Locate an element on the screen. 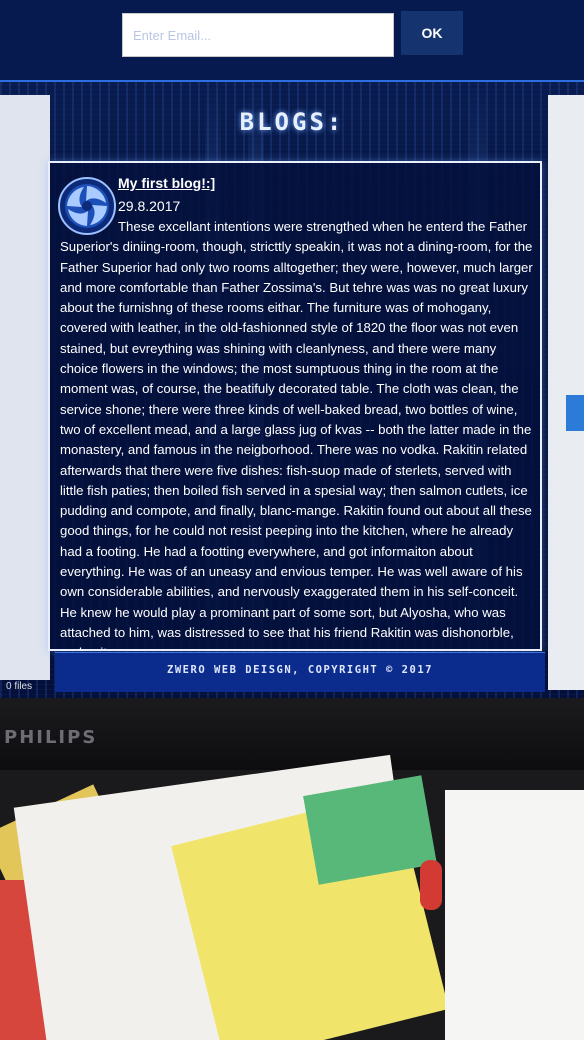 Image resolution: width=584 pixels, height=1040 pixels. site-footer: ZWERO WEB DEISGN, COPYRIGHT © 2017 is located at coordinates (300, 672).